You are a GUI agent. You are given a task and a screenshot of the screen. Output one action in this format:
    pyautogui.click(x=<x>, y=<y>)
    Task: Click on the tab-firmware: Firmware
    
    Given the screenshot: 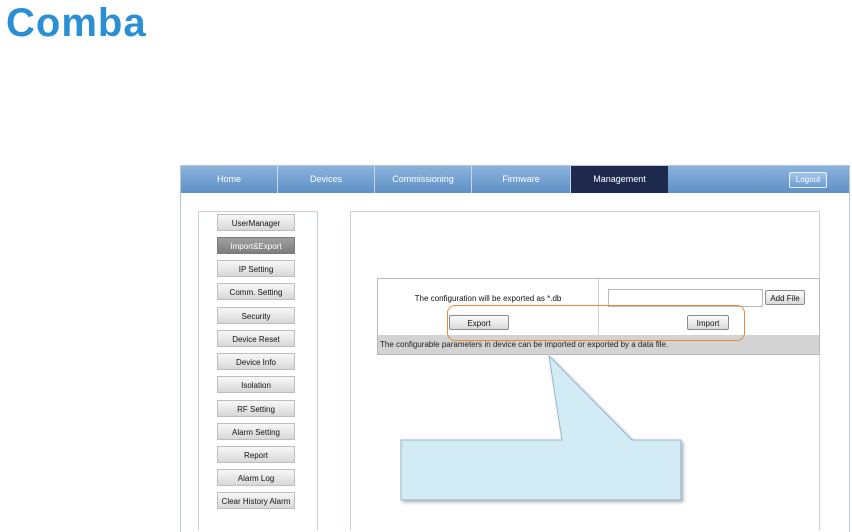 What is the action you would take?
    pyautogui.click(x=521, y=179)
    